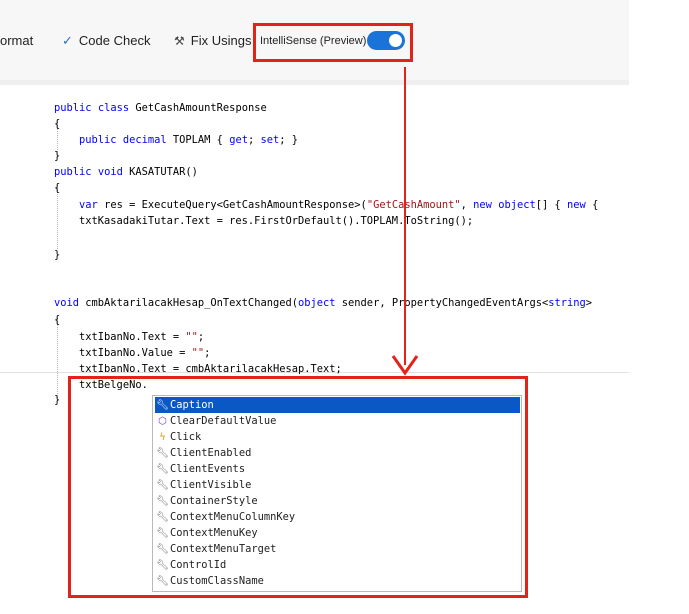  I want to click on code-line: public decimal TOPLAM { get; set; }, so click(189, 140).